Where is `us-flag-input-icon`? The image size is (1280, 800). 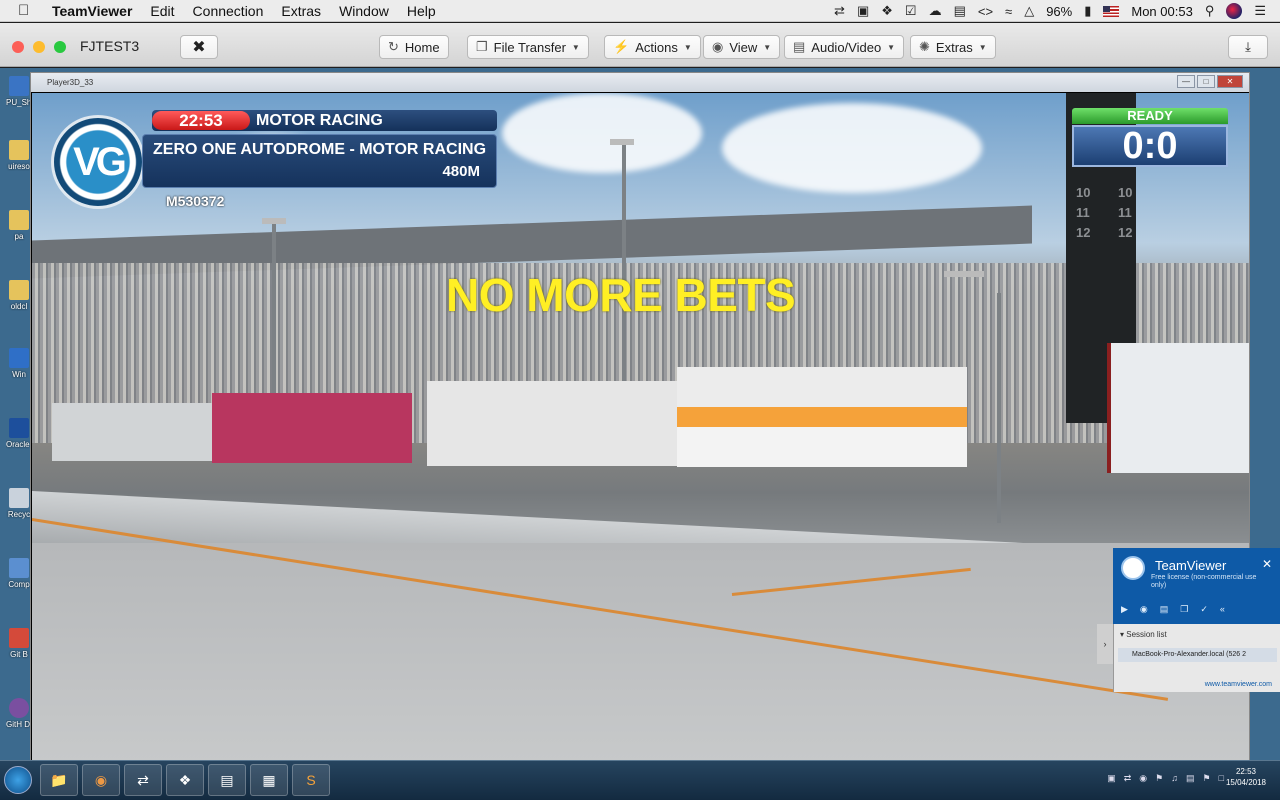 us-flag-input-icon is located at coordinates (1111, 11).